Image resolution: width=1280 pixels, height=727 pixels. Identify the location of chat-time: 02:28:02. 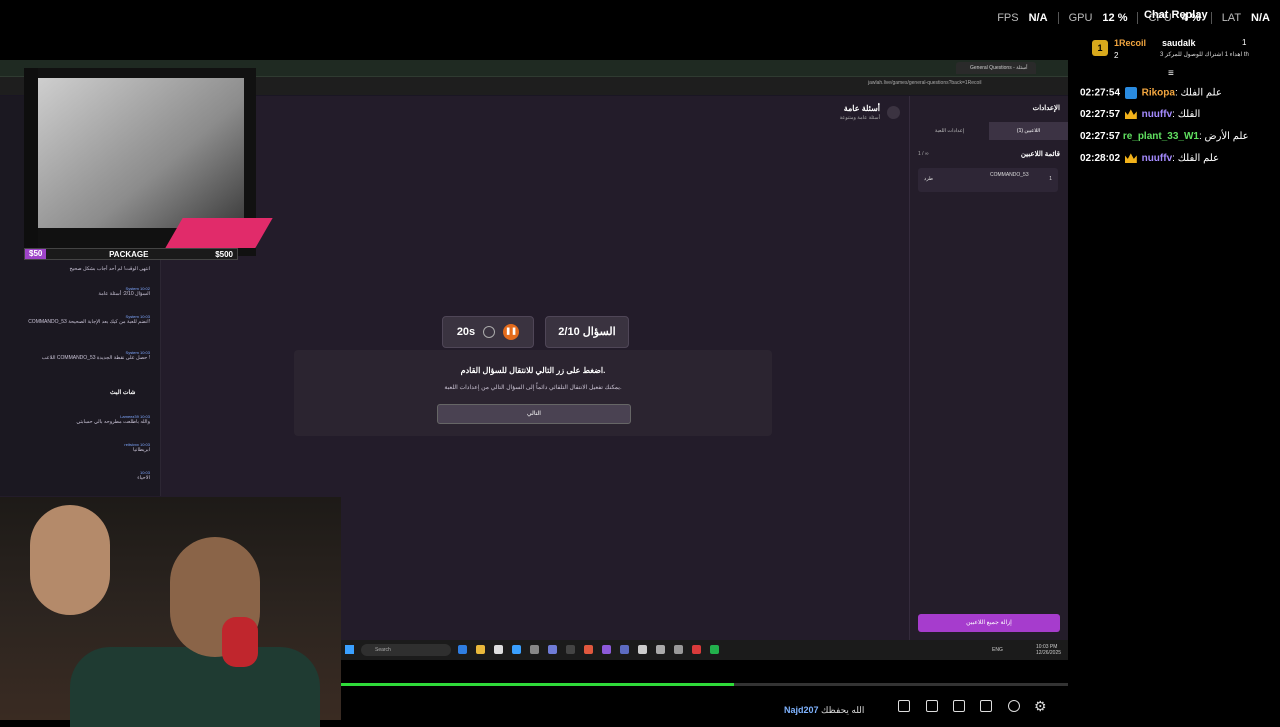
(1100, 158).